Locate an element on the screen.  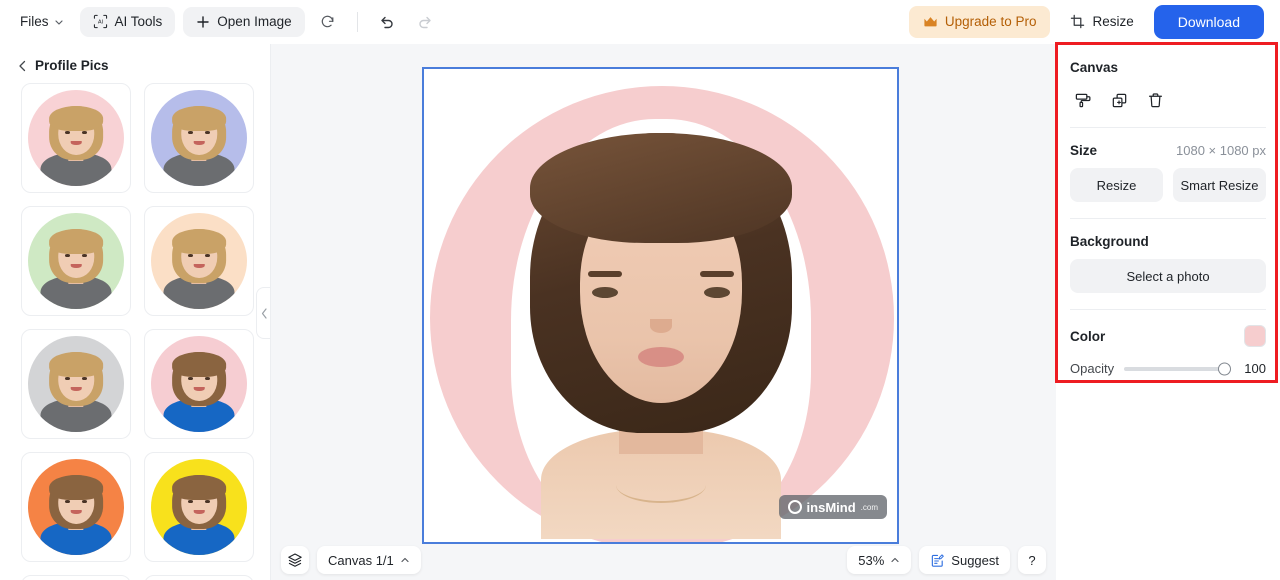
color-label: Color is located at coordinates (1088, 336).